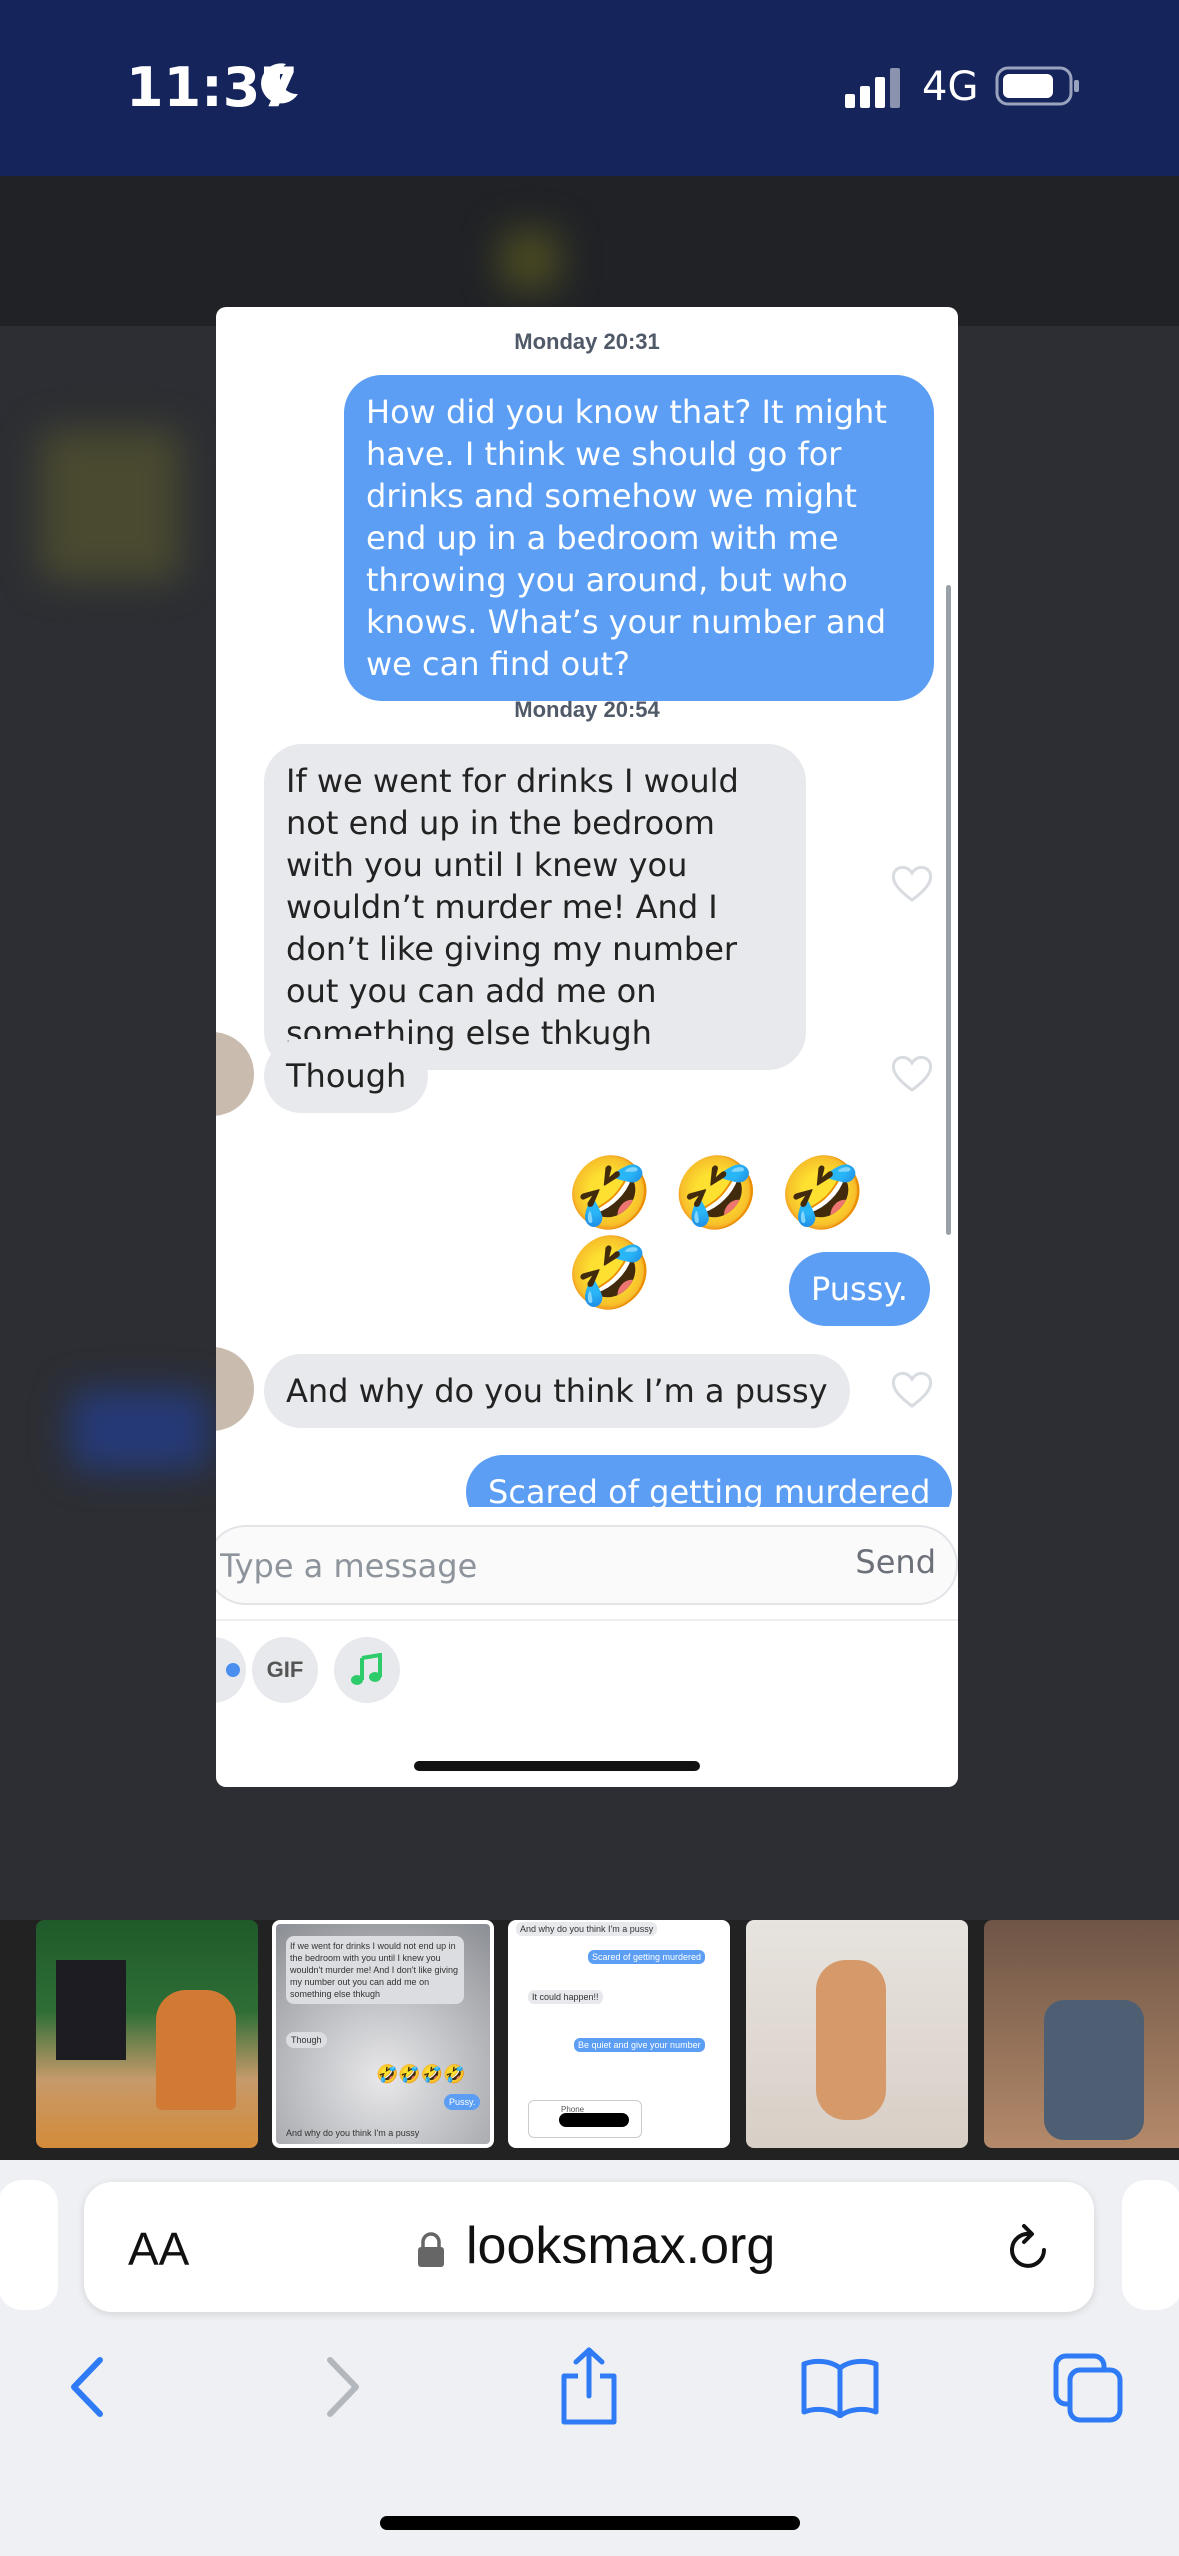 This screenshot has width=1179, height=2556. I want to click on url-text: looksmax.org, so click(620, 2246).